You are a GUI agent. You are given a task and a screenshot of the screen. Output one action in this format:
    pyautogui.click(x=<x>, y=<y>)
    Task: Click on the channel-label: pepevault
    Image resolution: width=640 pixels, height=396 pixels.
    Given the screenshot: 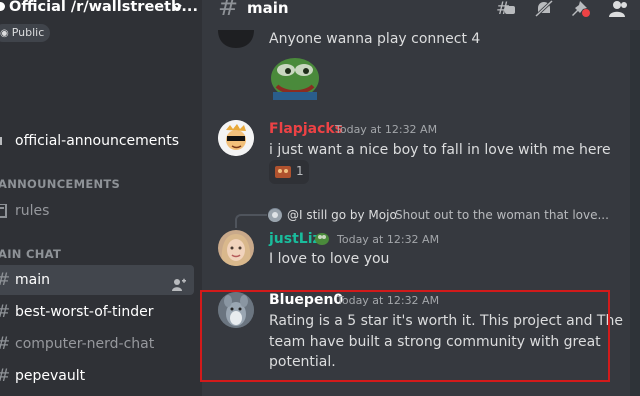 What is the action you would take?
    pyautogui.click(x=50, y=376)
    